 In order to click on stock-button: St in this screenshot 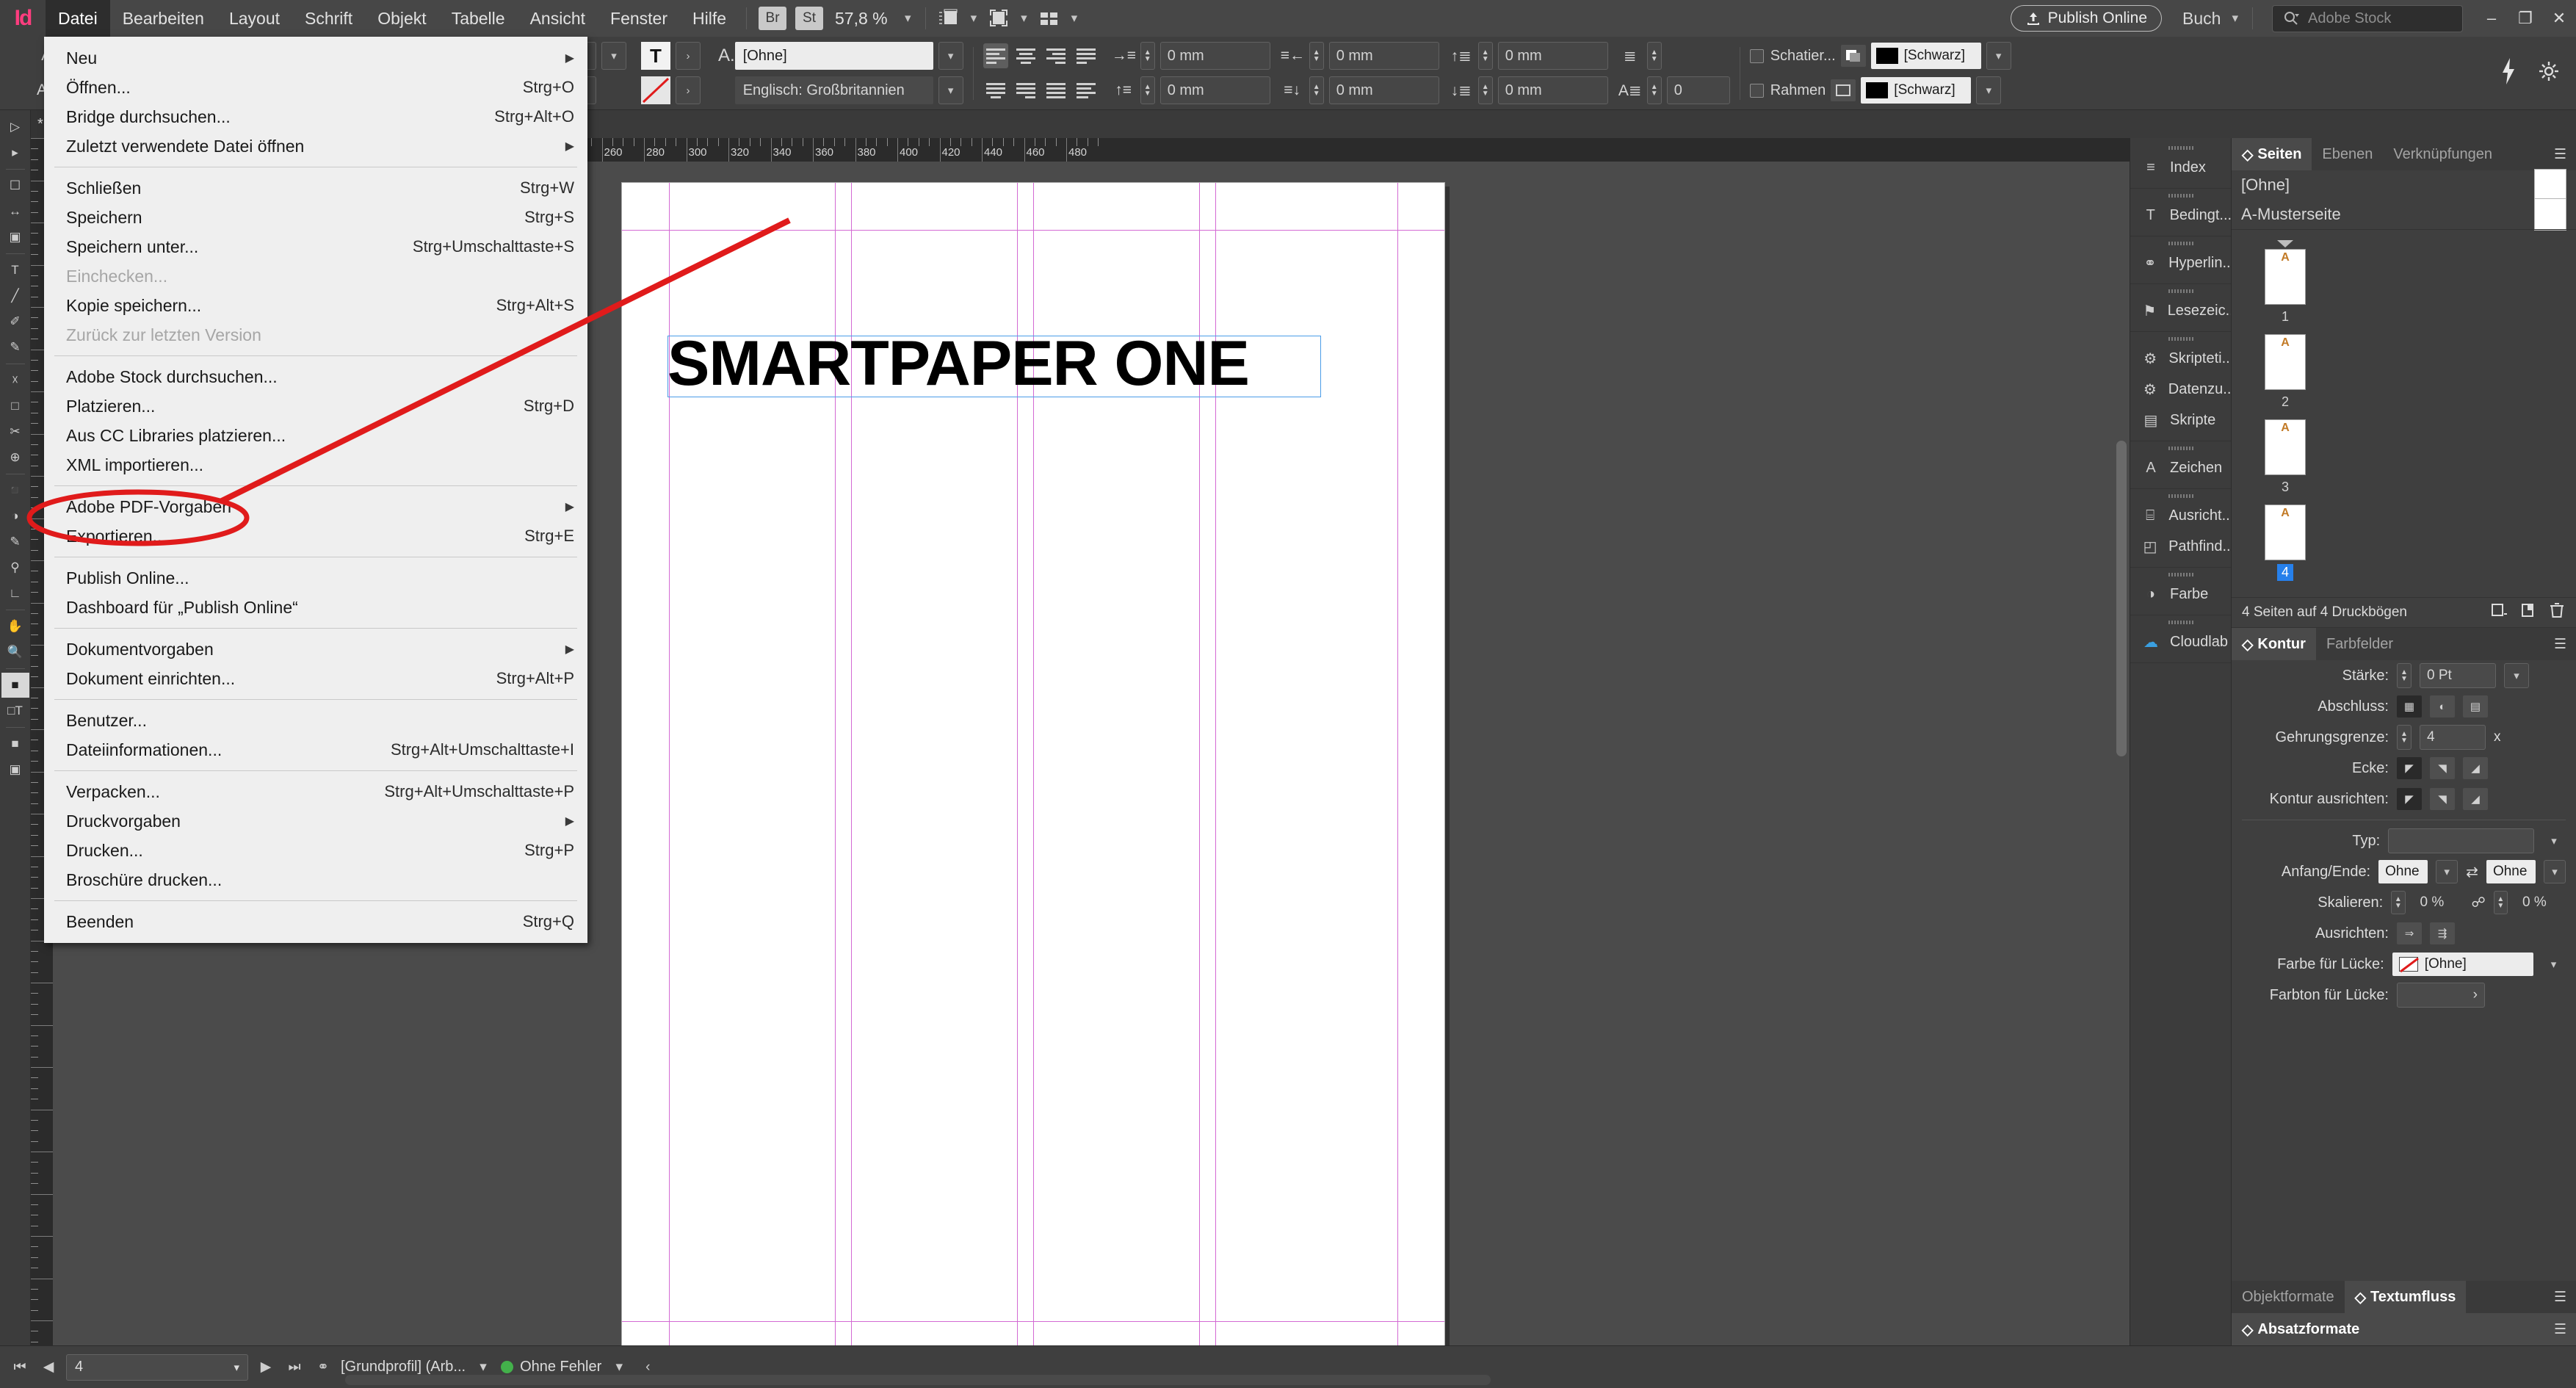, I will do `click(809, 18)`.